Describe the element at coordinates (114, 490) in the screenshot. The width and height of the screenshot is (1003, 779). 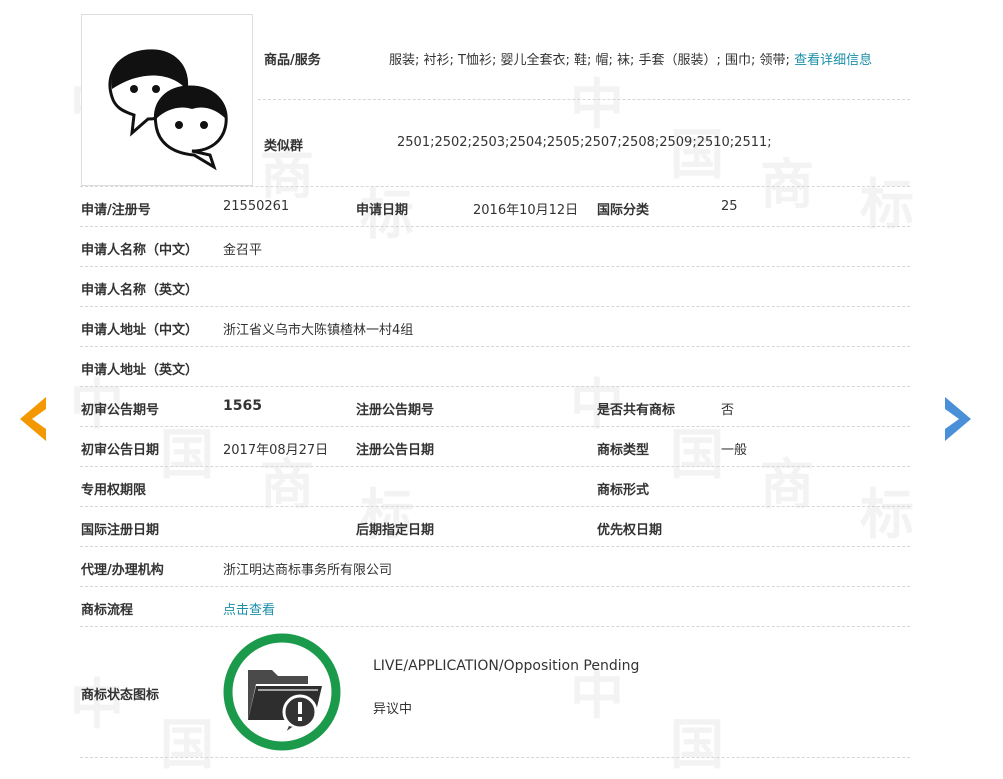
I see `exclusive-period-label: 专用权期限` at that location.